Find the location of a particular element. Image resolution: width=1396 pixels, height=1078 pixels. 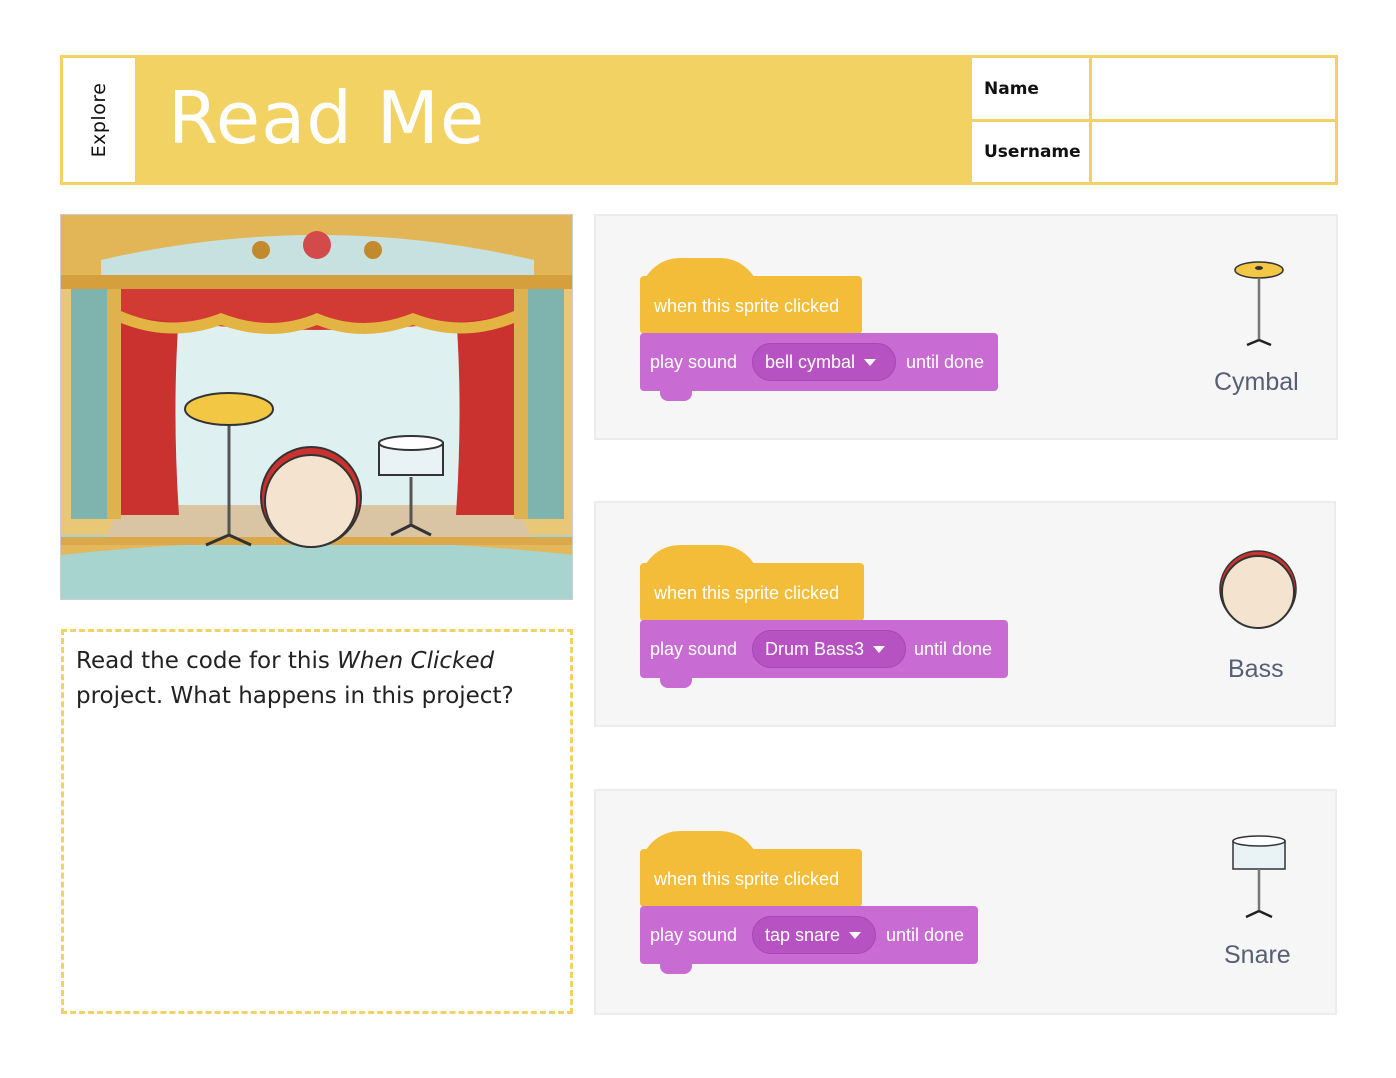

page-title: Read Me is located at coordinates (327, 118).